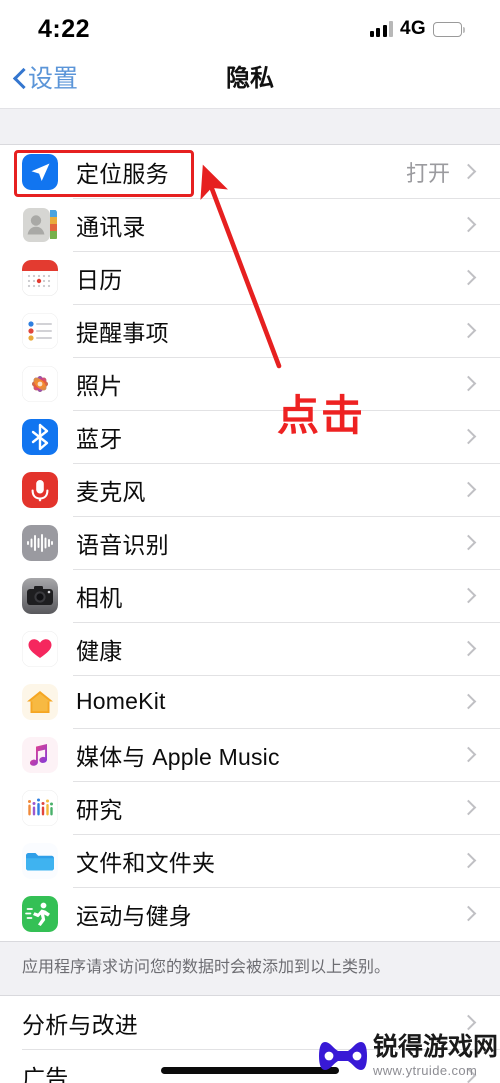 The image size is (500, 1083). What do you see at coordinates (250, 648) in the screenshot?
I see `settings-row-health: 健康` at bounding box center [250, 648].